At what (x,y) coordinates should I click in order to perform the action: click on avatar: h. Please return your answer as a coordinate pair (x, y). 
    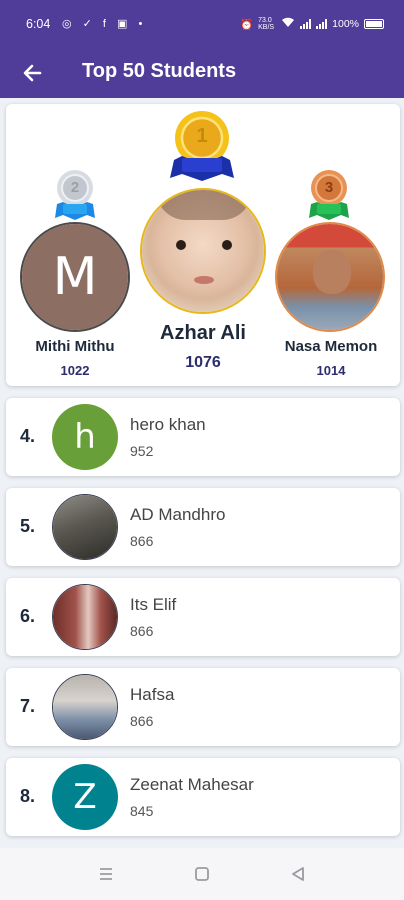
    Looking at the image, I should click on (85, 437).